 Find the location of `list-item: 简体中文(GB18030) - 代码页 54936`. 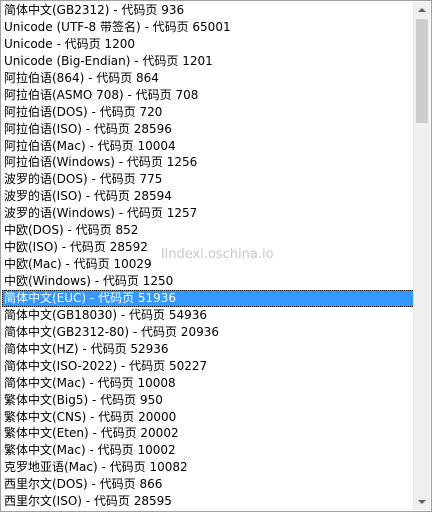

list-item: 简体中文(GB18030) - 代码页 54936 is located at coordinates (208, 315).